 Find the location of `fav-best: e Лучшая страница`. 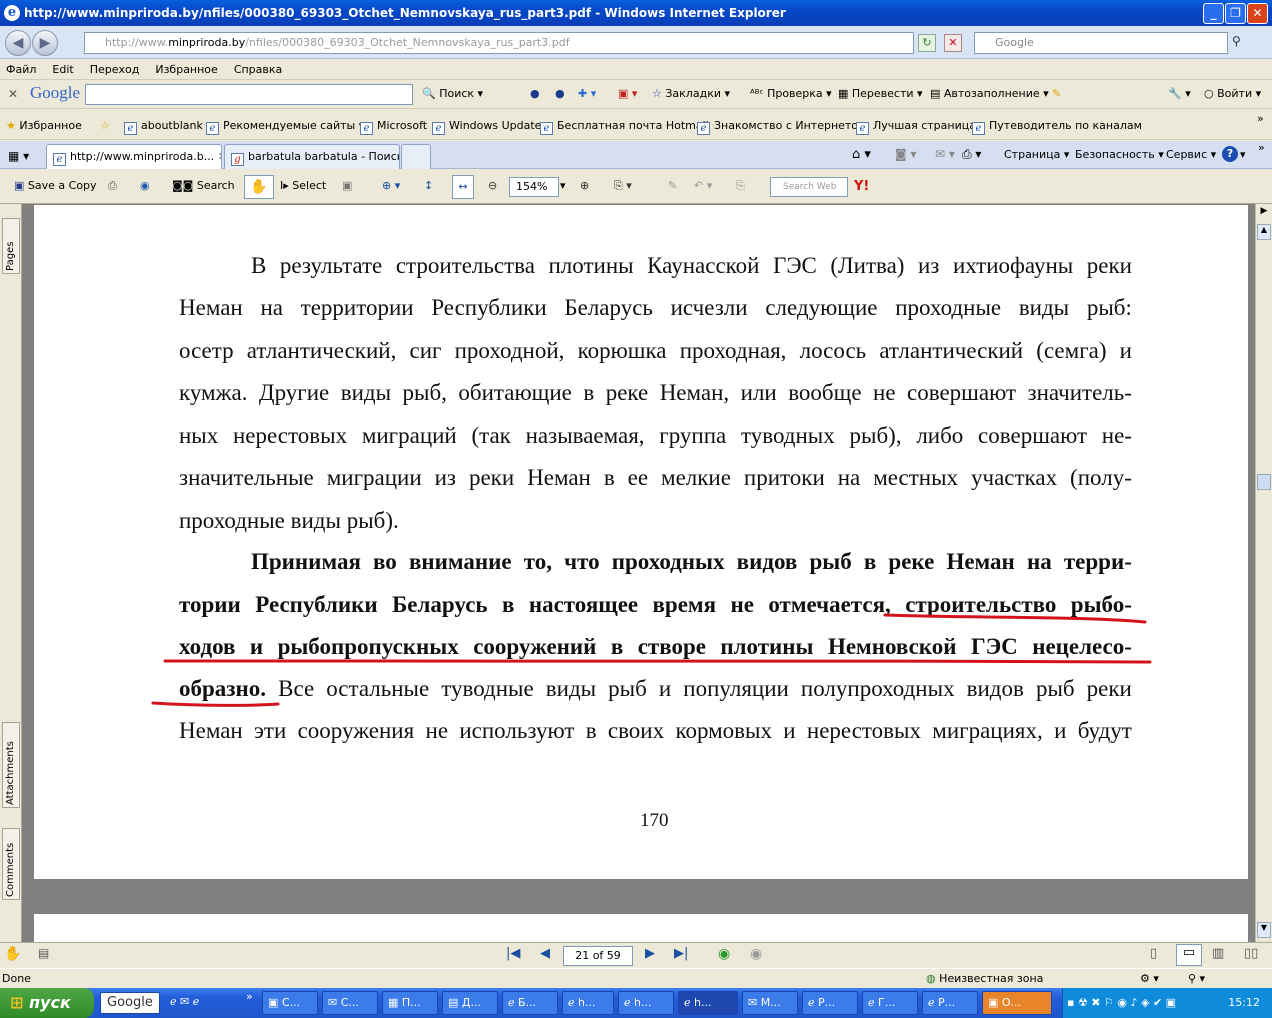

fav-best: e Лучшая страница is located at coordinates (916, 127).